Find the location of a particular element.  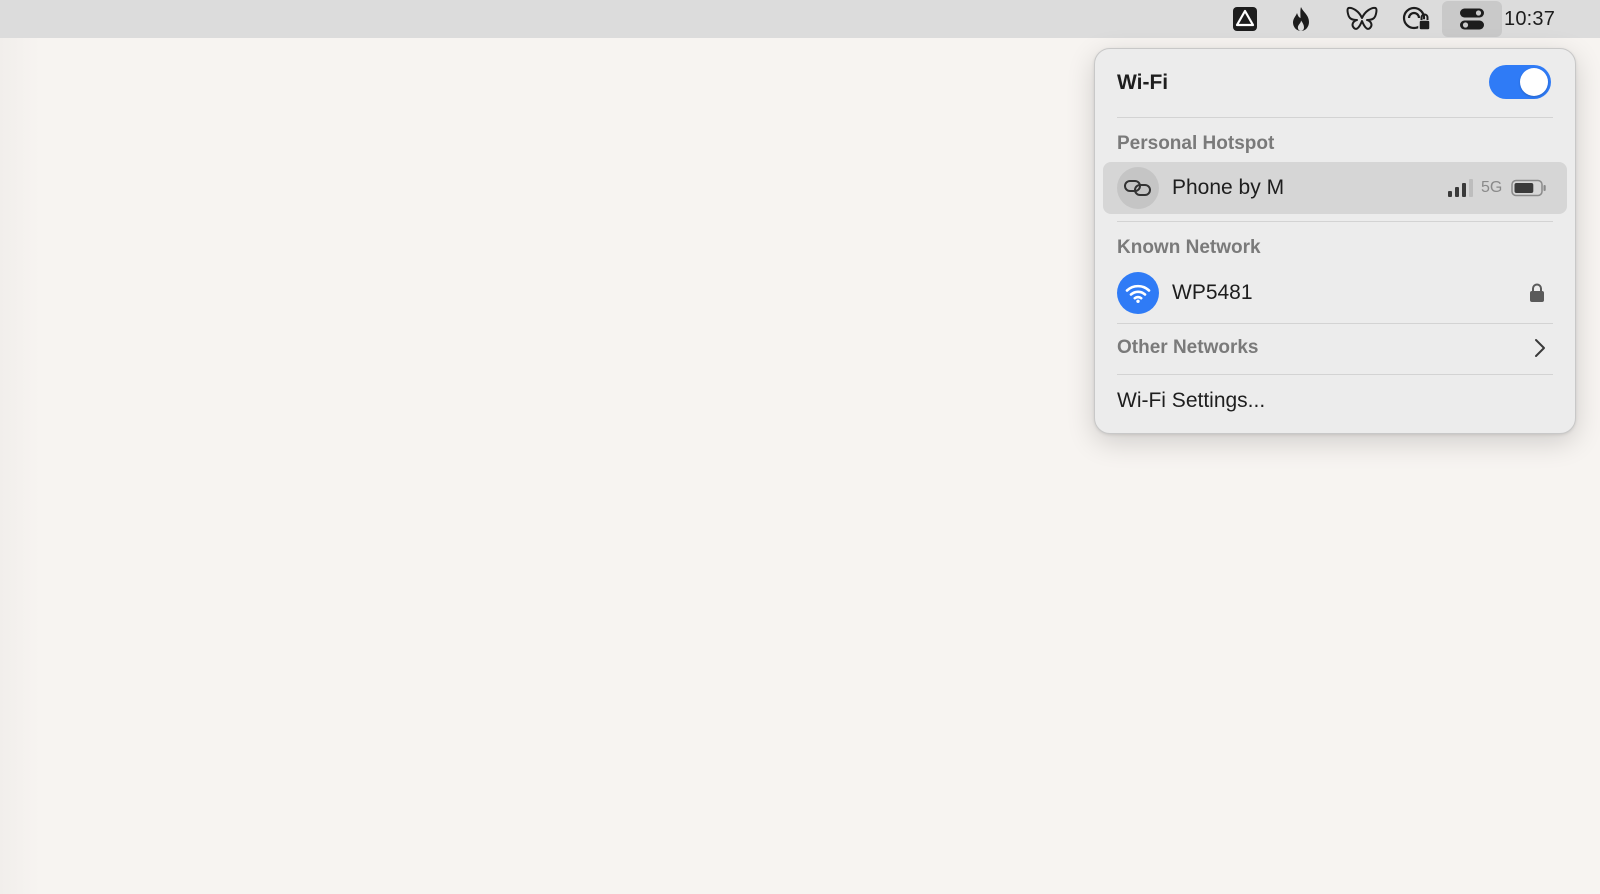

other-networks-label: Other Networks is located at coordinates (1188, 347).